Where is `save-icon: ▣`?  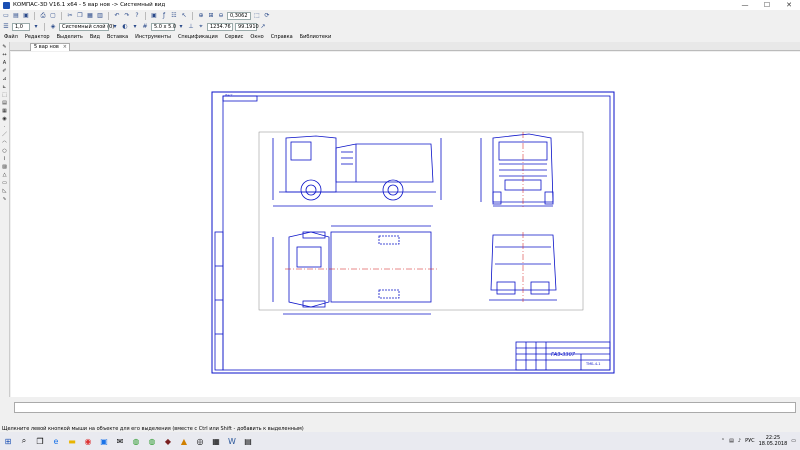 save-icon: ▣ is located at coordinates (26, 16).